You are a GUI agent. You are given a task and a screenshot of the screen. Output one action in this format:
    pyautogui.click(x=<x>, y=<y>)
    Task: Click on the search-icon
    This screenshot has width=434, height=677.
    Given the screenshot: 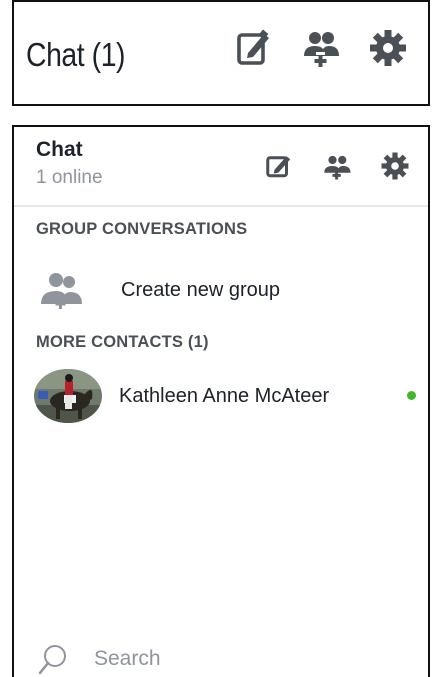 What is the action you would take?
    pyautogui.click(x=52, y=660)
    